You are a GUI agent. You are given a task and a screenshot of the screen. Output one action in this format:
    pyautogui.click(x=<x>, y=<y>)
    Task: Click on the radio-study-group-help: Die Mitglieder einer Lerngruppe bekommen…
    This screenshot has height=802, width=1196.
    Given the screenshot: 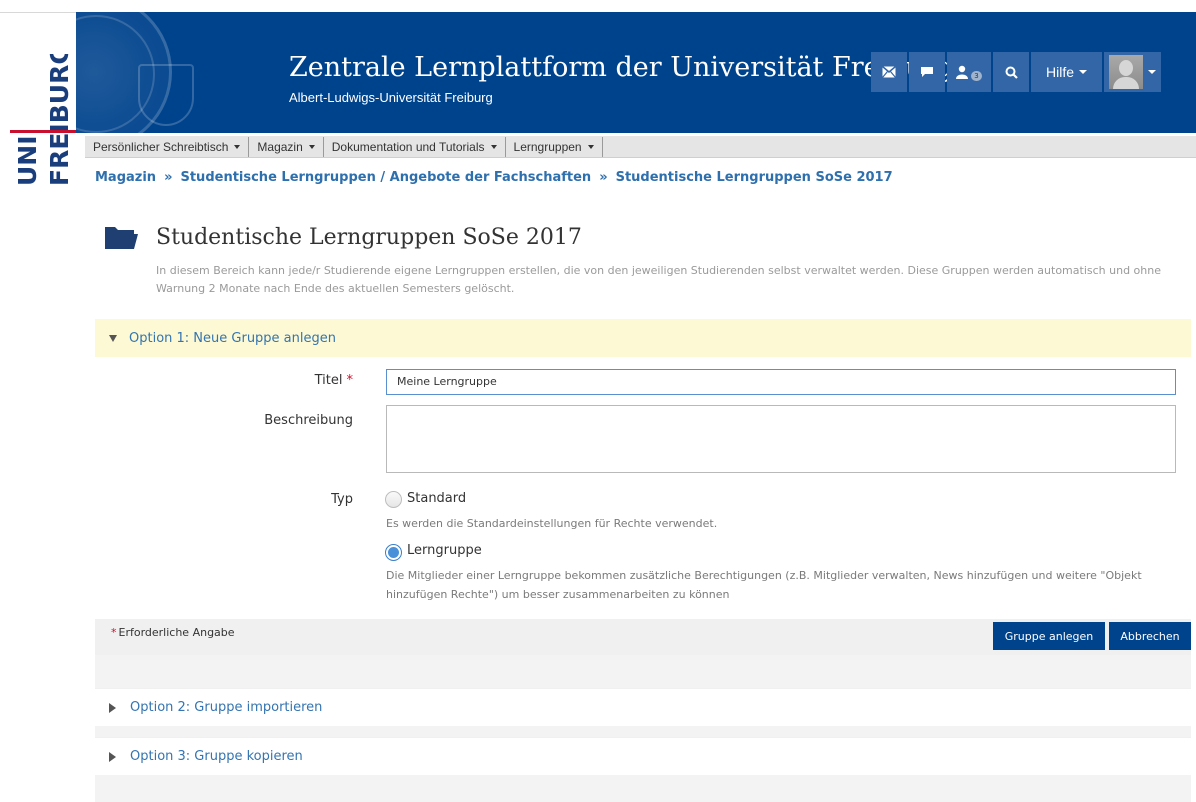 What is the action you would take?
    pyautogui.click(x=764, y=585)
    